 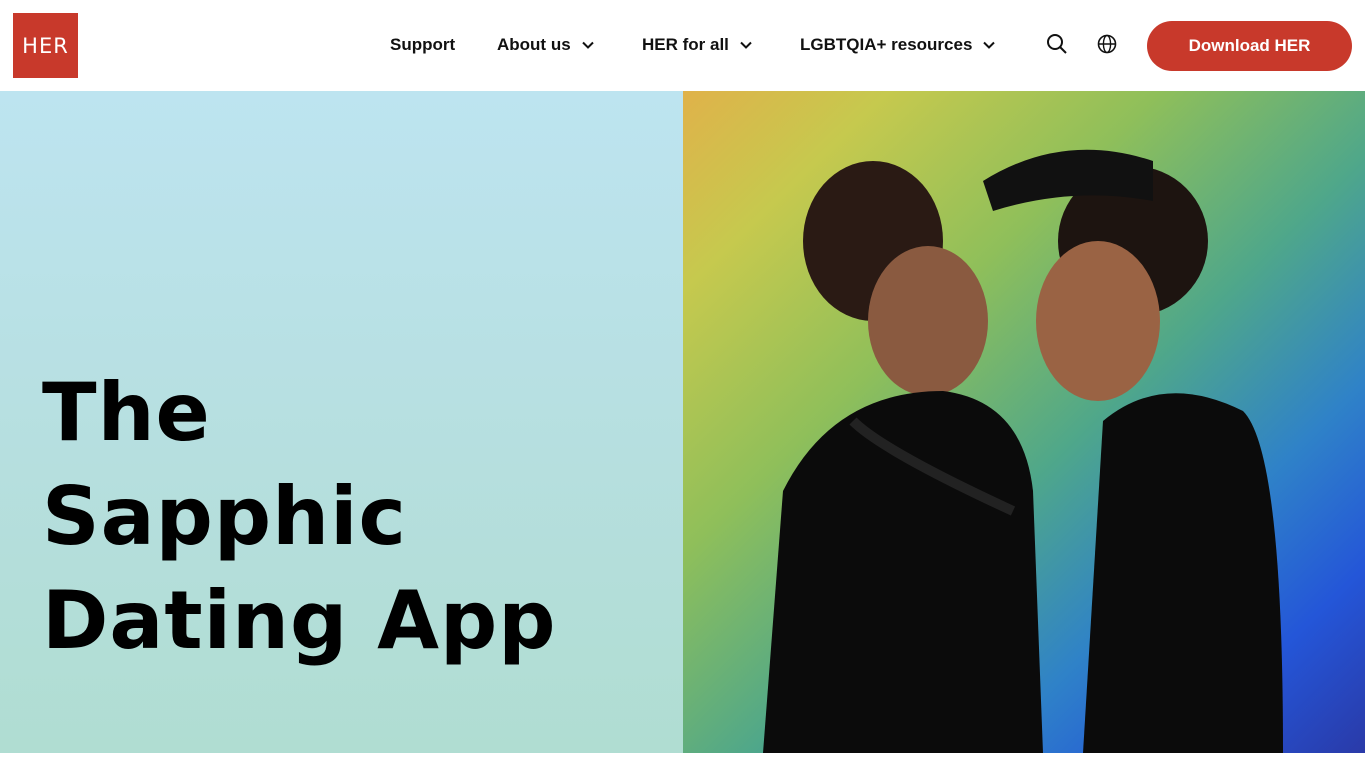 I want to click on hero-title-line: Dating App, so click(x=299, y=620).